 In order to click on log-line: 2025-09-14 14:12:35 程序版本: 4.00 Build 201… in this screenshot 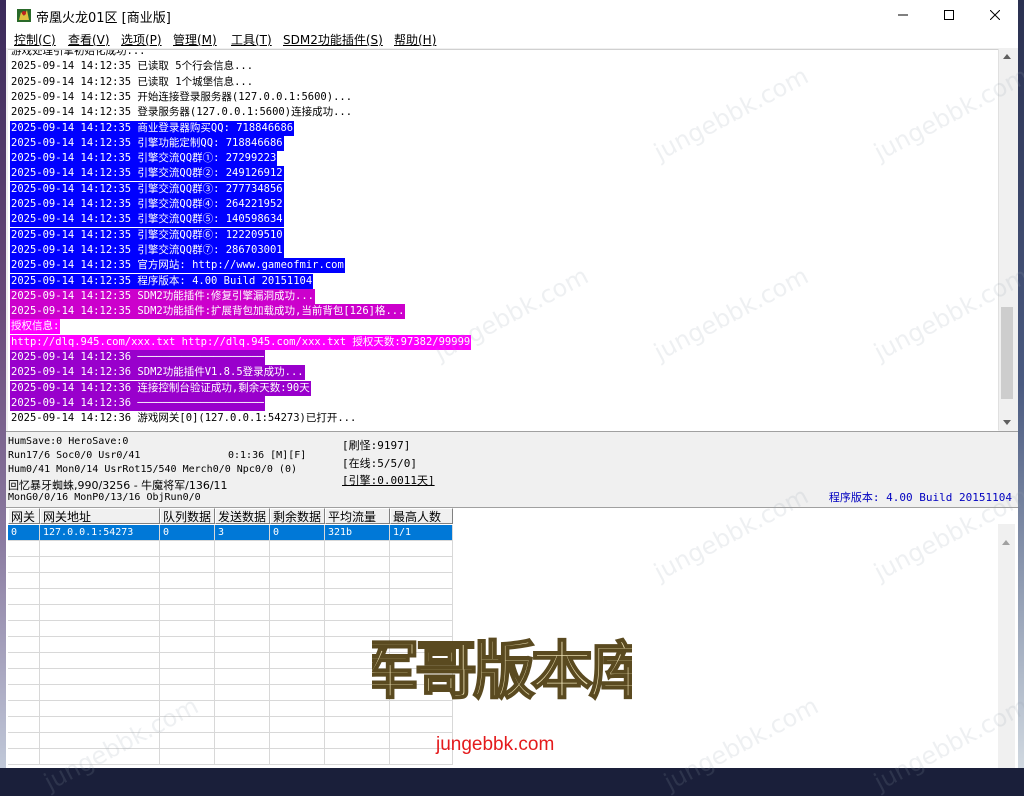, I will do `click(162, 281)`.